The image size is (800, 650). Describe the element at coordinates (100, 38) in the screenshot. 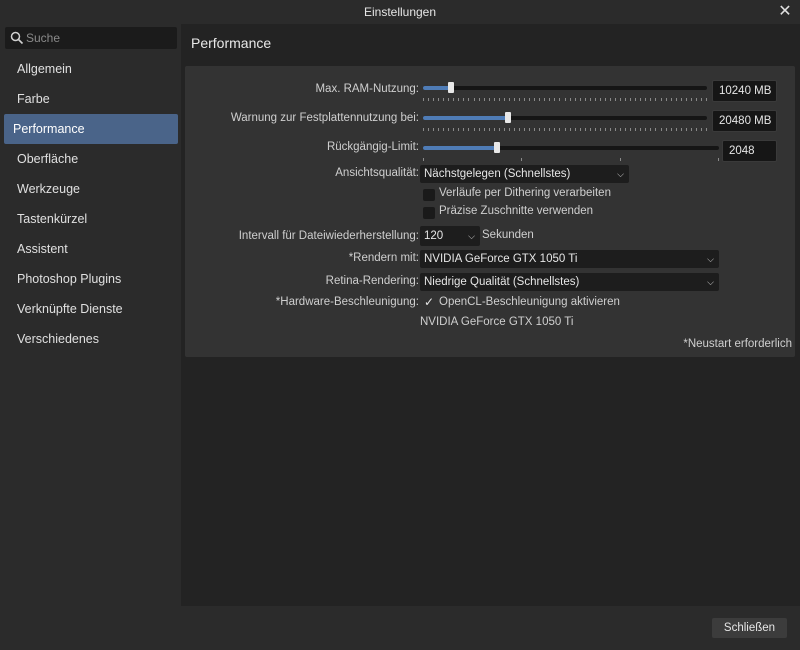

I see `search-input` at that location.